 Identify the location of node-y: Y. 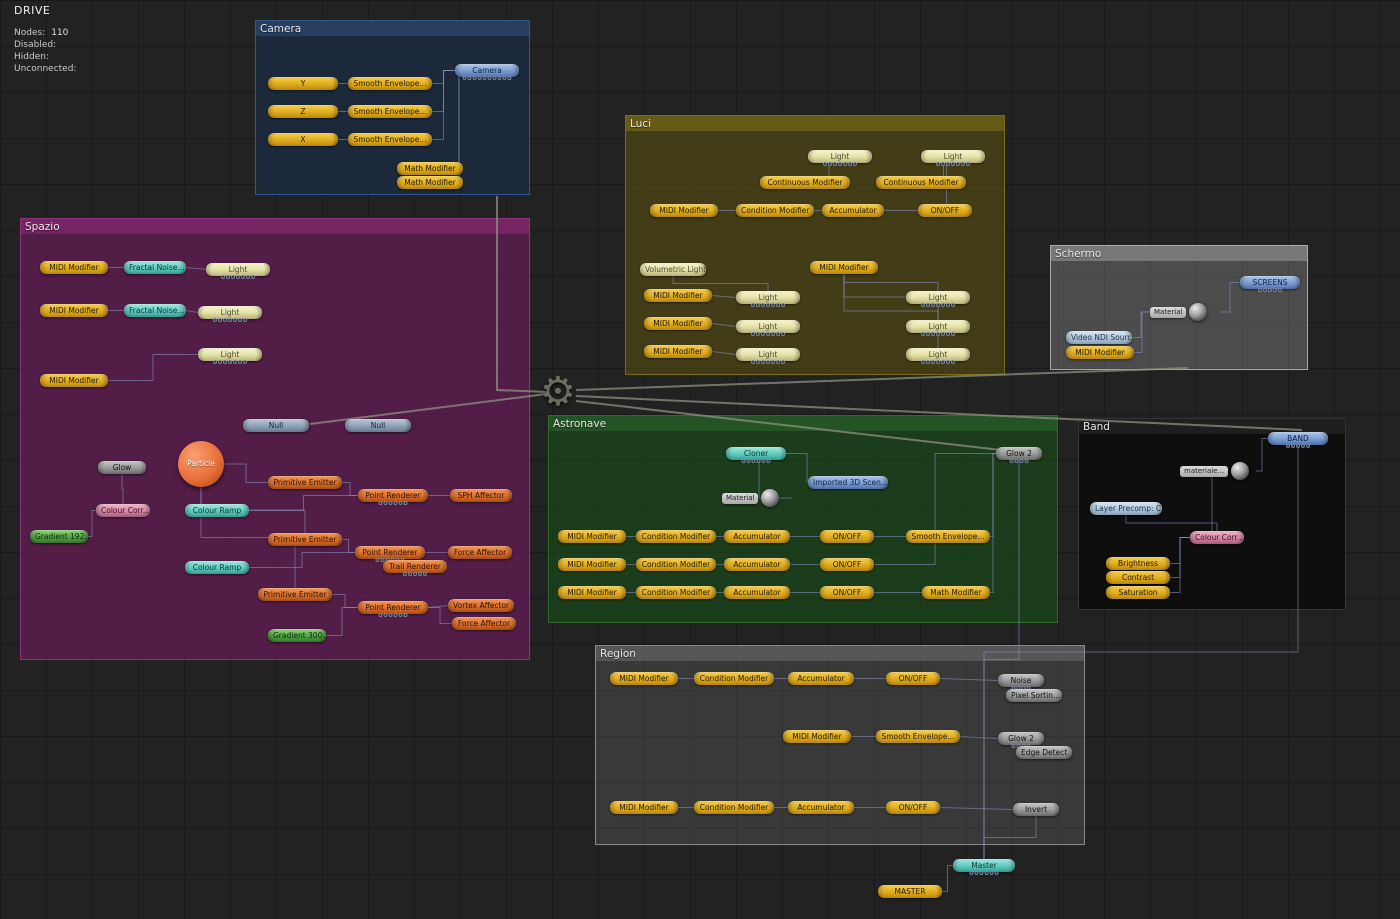
(303, 83).